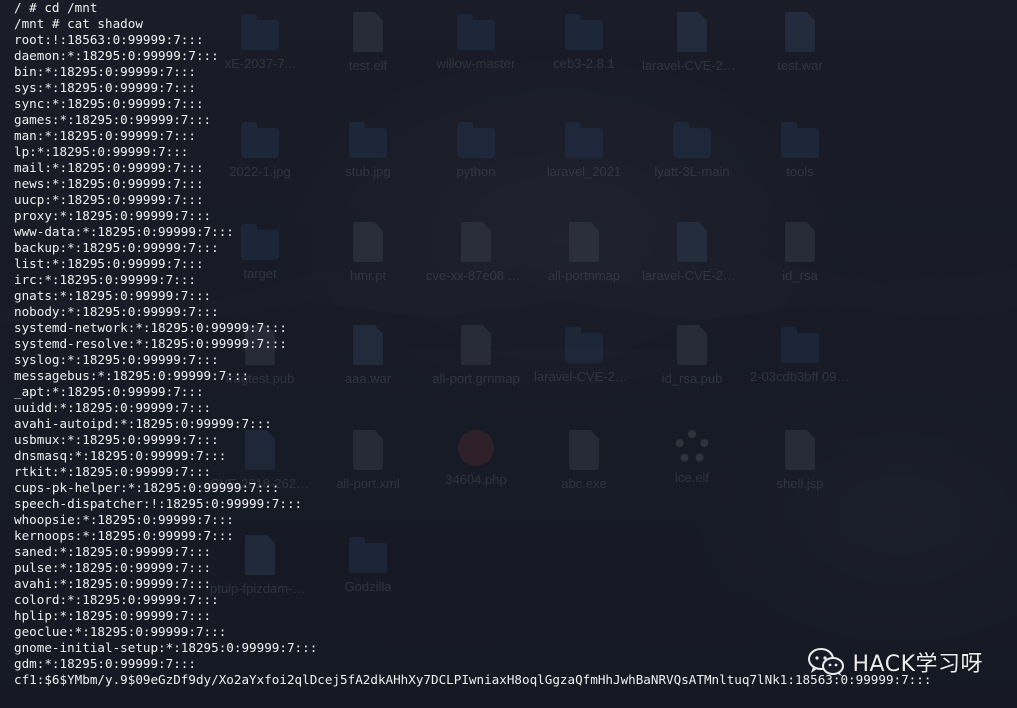 The image size is (1017, 708). I want to click on terminal-line: syslog:*:18295:0:99999:7:::, so click(116, 359).